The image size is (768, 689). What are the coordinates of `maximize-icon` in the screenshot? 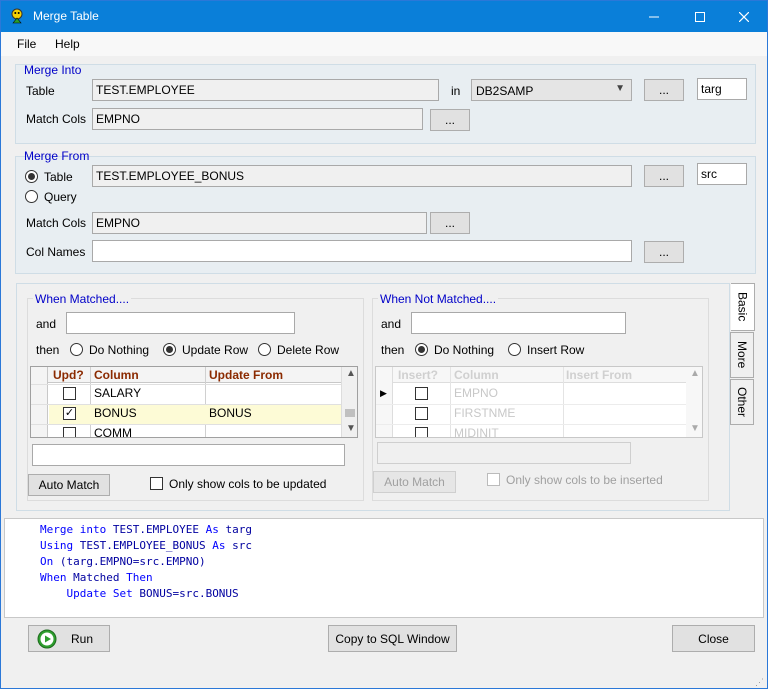 It's located at (700, 16).